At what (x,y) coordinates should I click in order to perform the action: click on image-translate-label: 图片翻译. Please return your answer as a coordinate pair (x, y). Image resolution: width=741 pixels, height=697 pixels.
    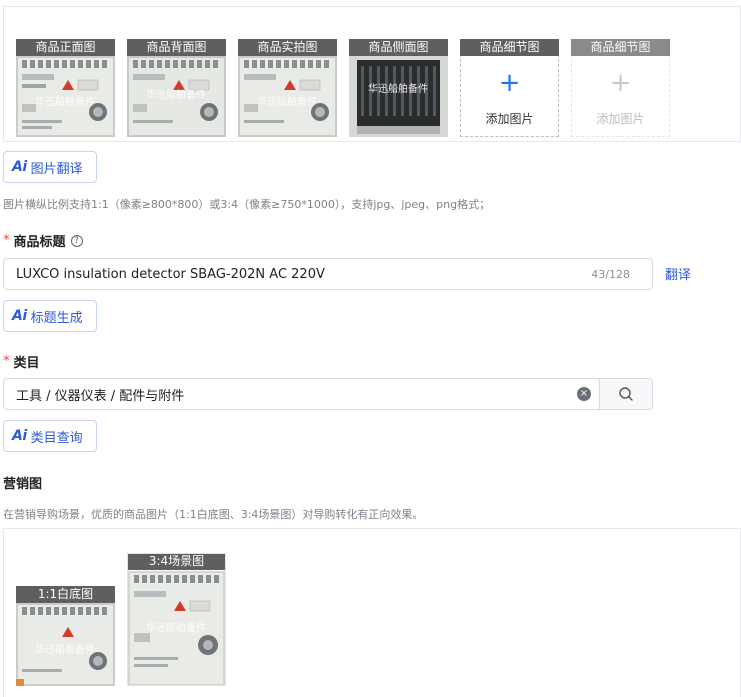
    Looking at the image, I should click on (56, 169).